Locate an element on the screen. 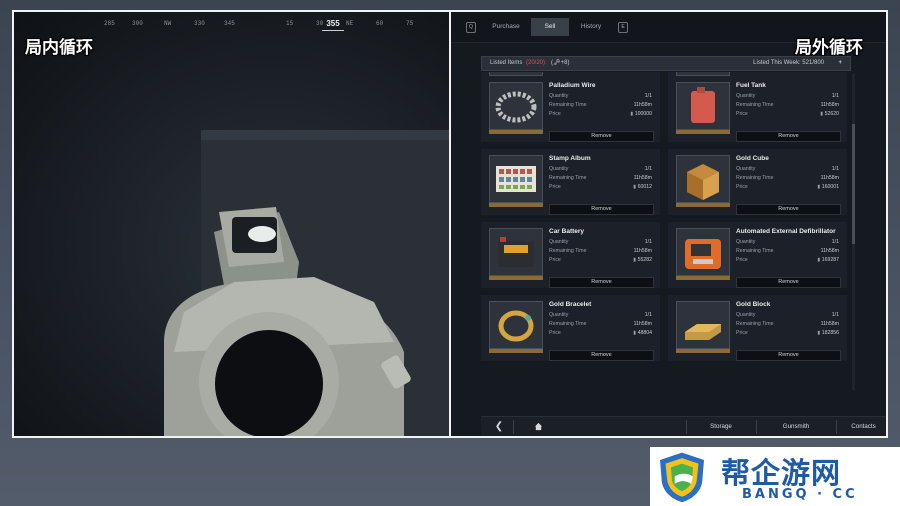 The image size is (900, 506). listed-items-label: Listed Items is located at coordinates (506, 63).